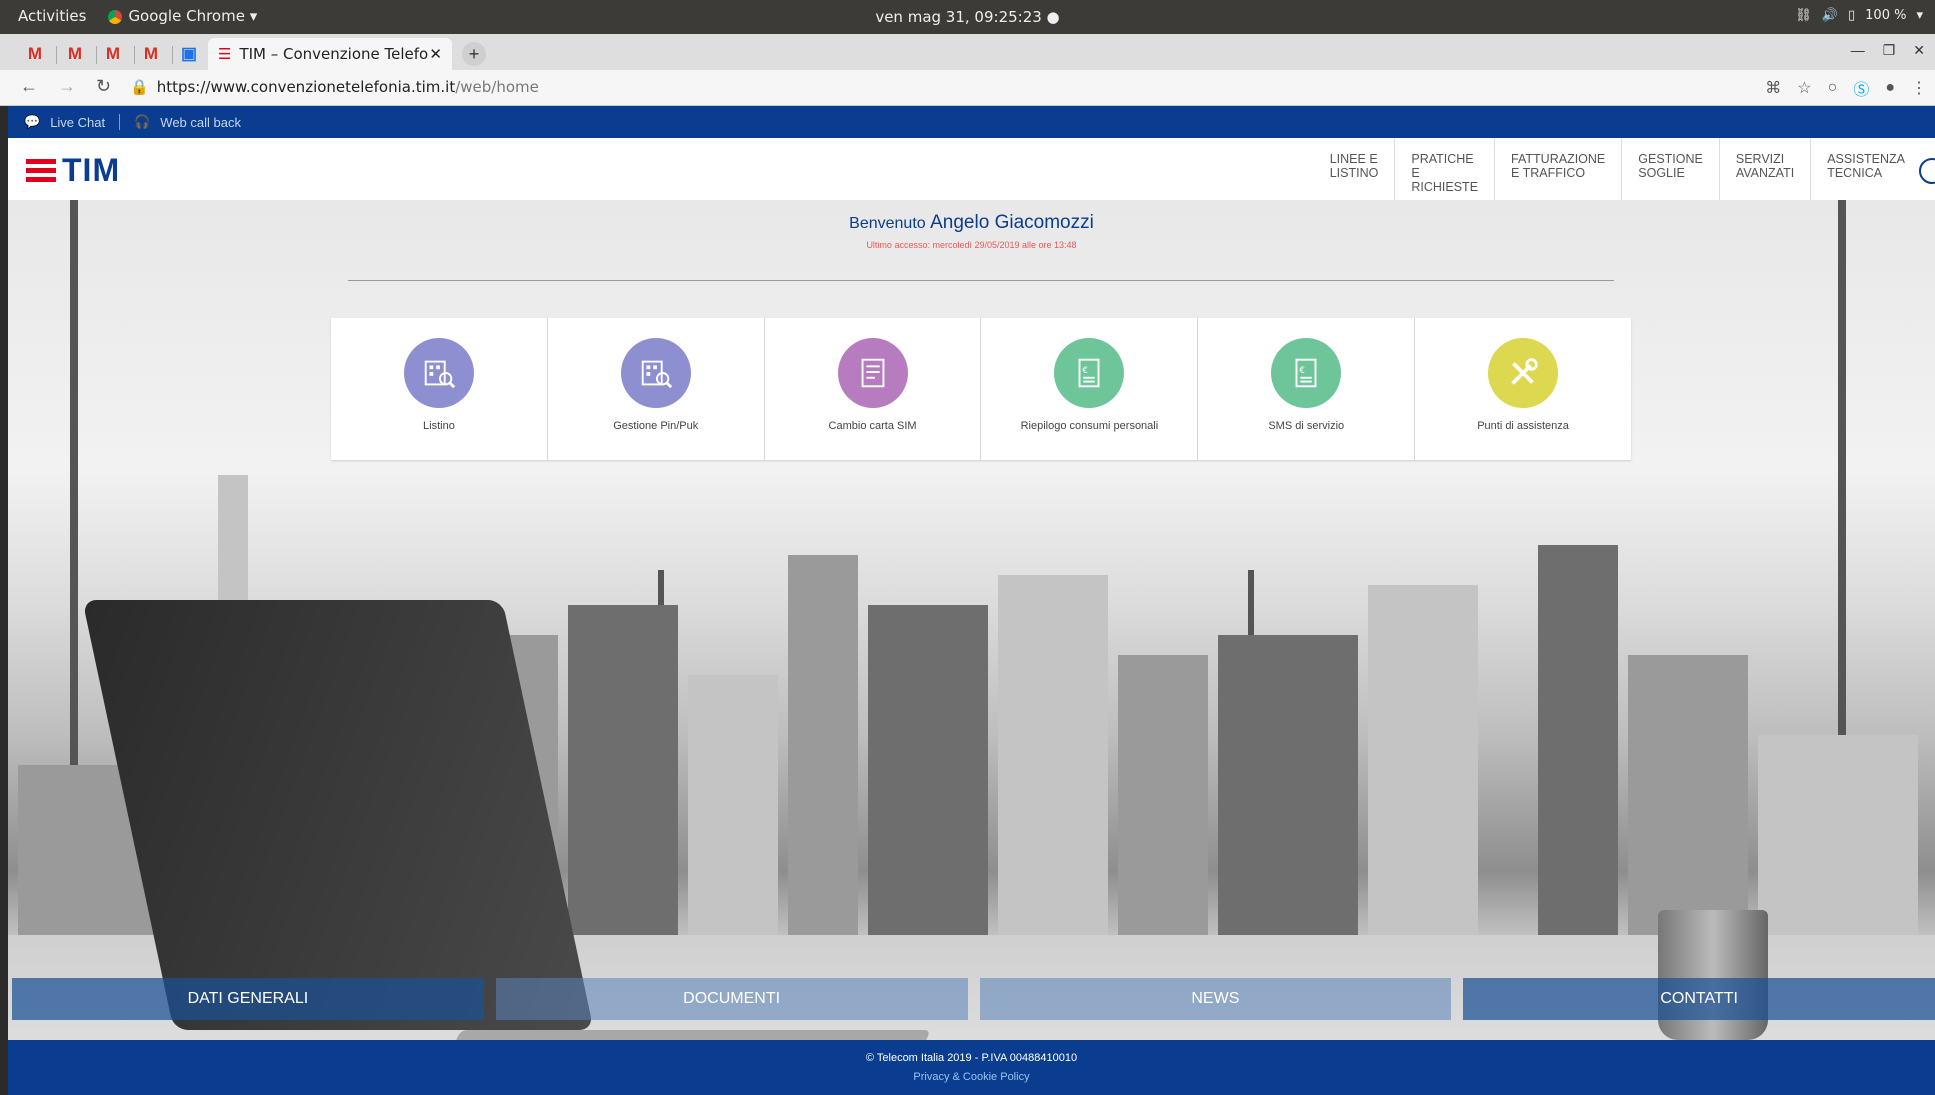  What do you see at coordinates (29, 86) in the screenshot?
I see `back-icon: ←` at bounding box center [29, 86].